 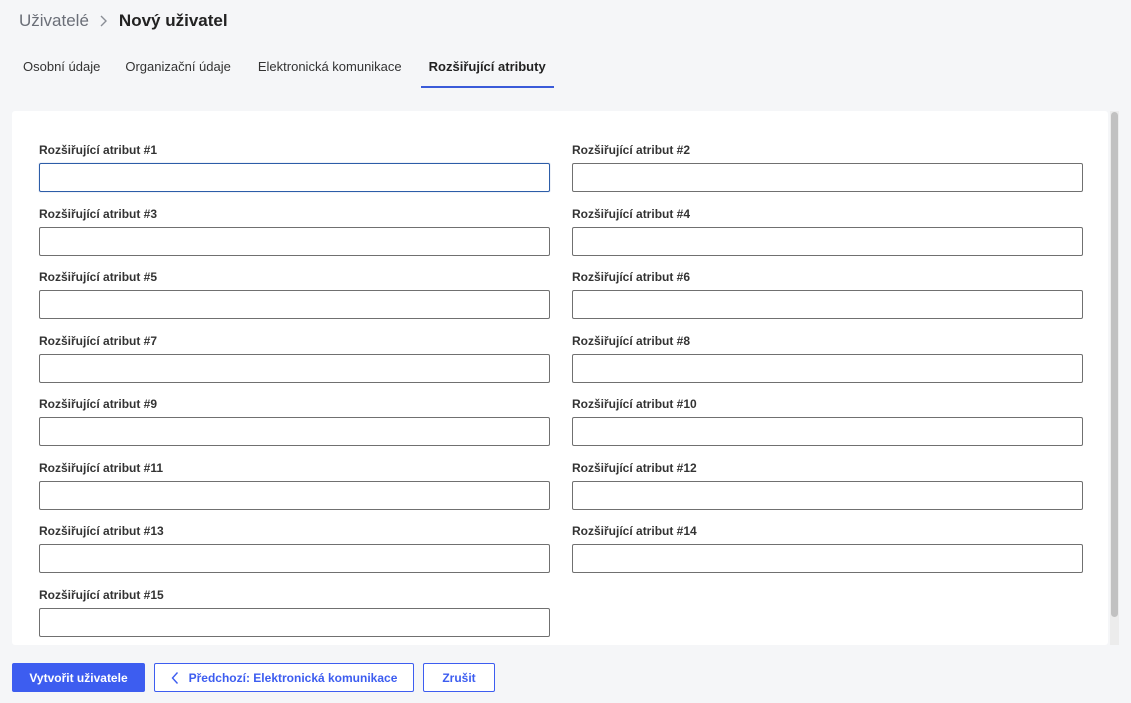 I want to click on attribute-5-input, so click(x=294, y=304).